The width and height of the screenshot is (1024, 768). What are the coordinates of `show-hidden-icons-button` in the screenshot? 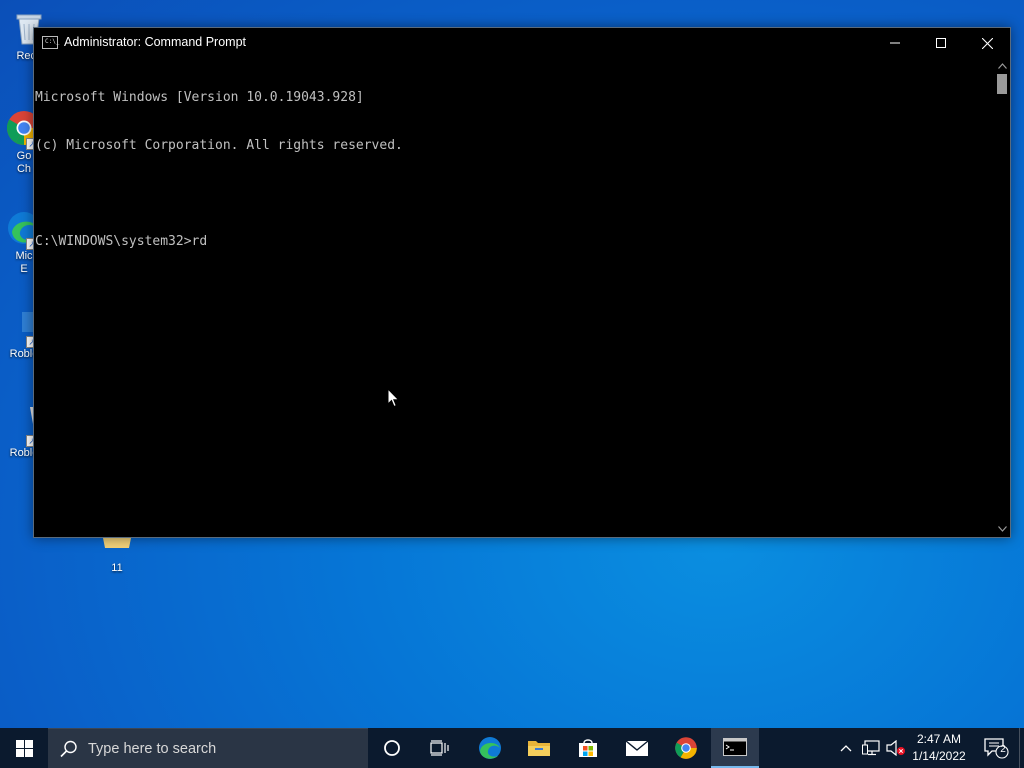 It's located at (846, 748).